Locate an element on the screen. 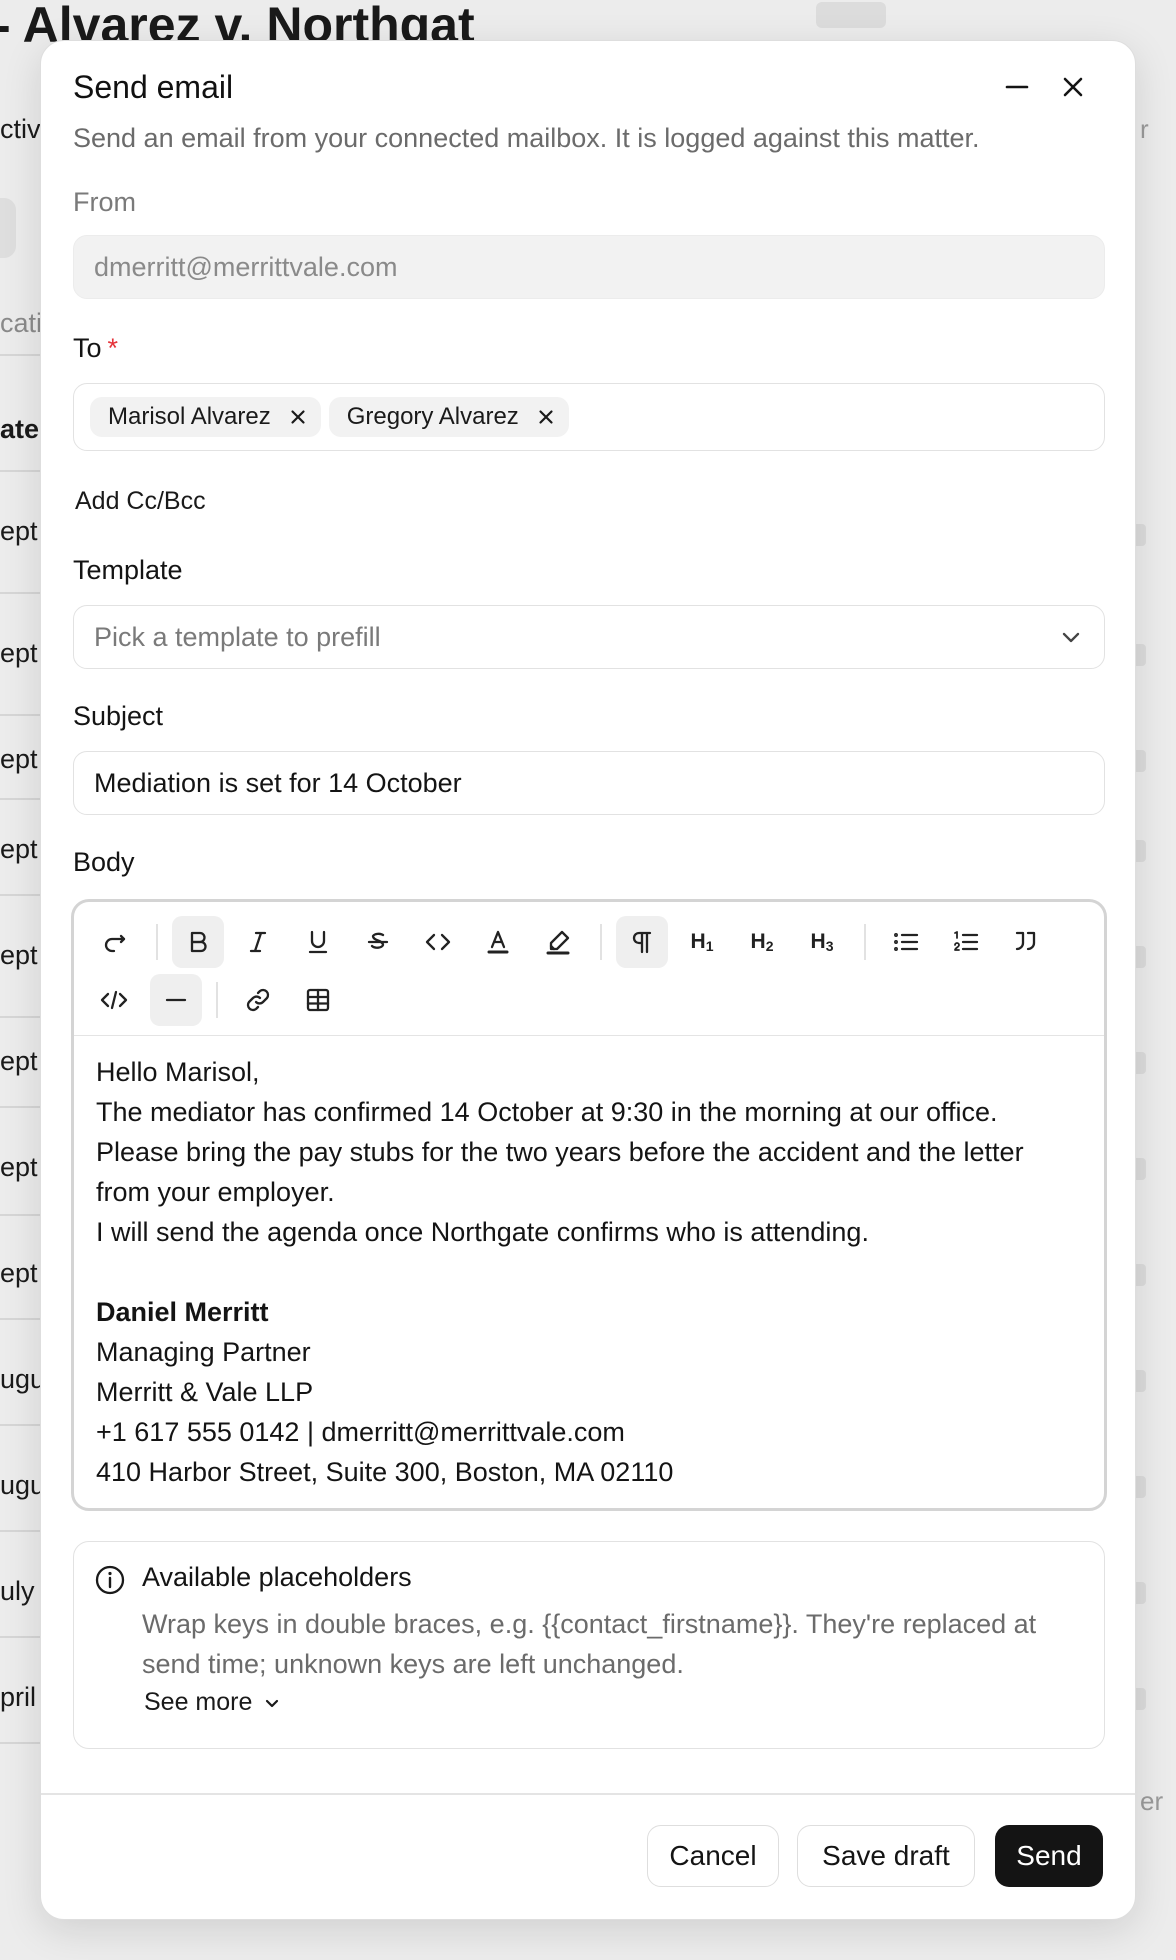 The width and height of the screenshot is (1176, 1960). heading-1-icon: H1 is located at coordinates (702, 942).